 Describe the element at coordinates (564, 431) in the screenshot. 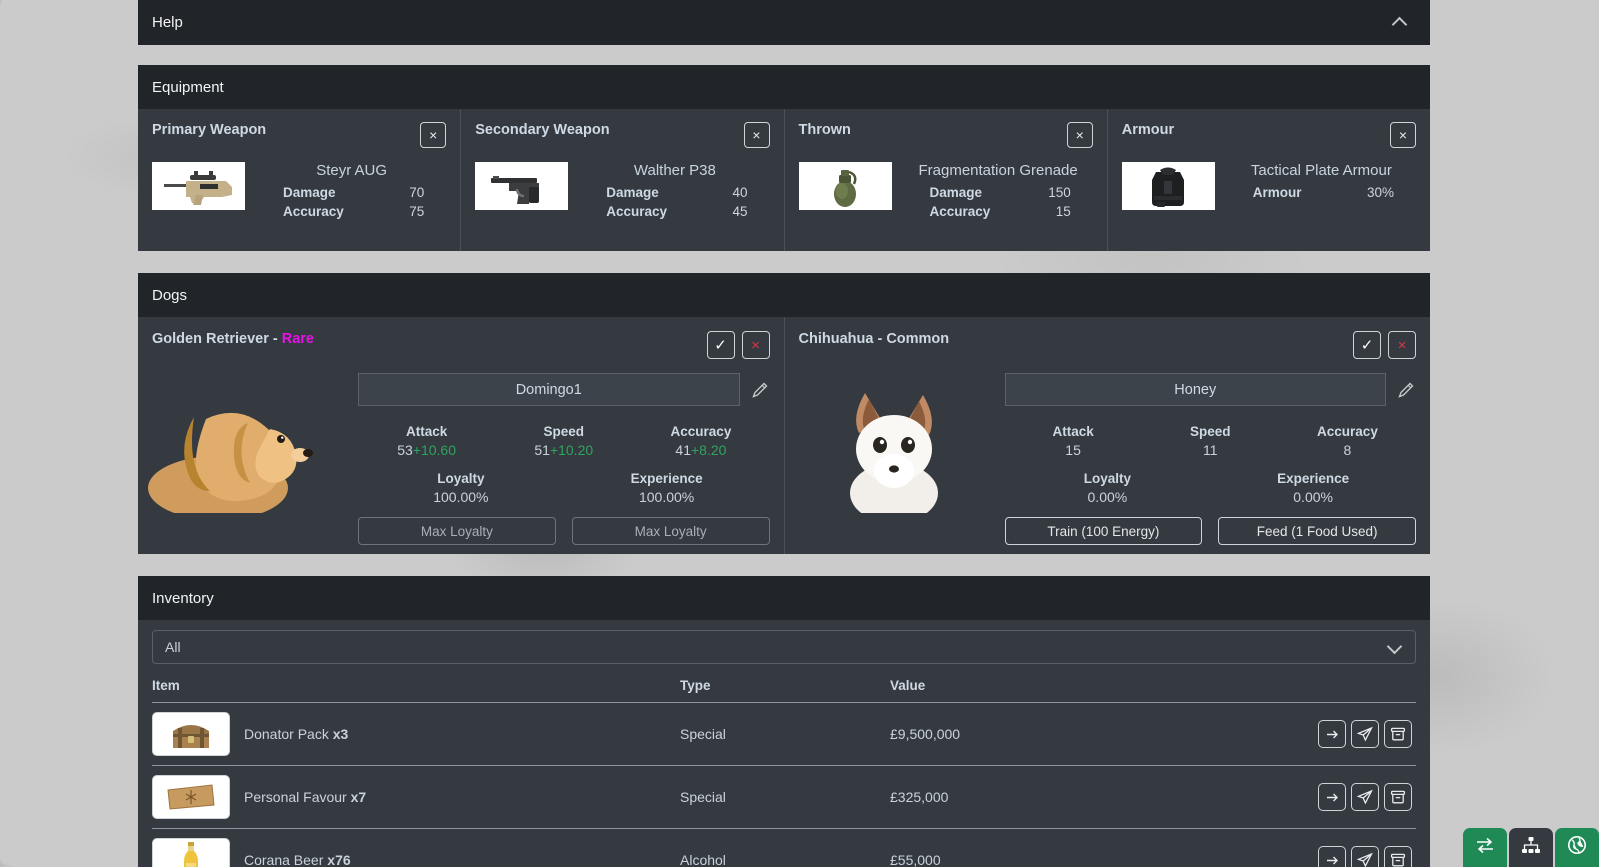

I see `stat-key: Speed` at that location.